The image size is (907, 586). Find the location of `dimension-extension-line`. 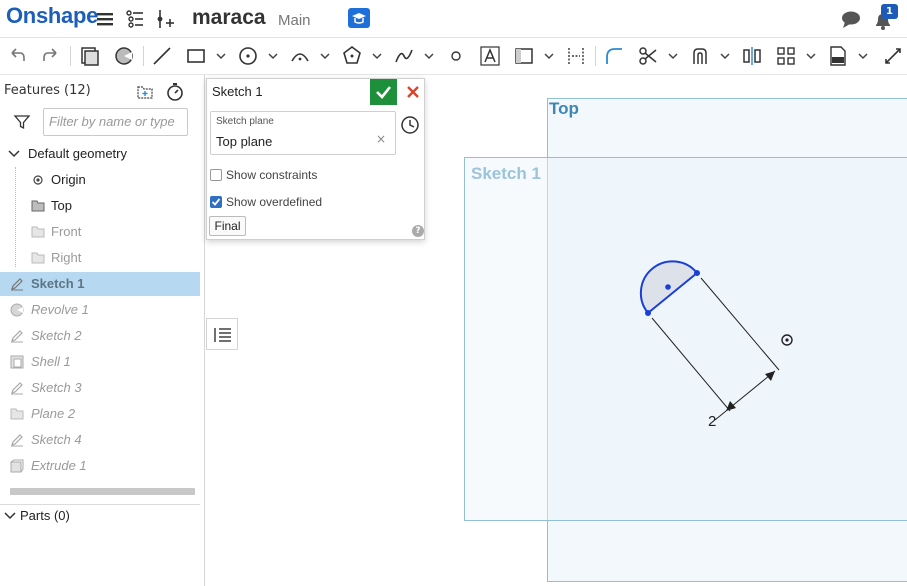

dimension-extension-line is located at coordinates (740, 324).